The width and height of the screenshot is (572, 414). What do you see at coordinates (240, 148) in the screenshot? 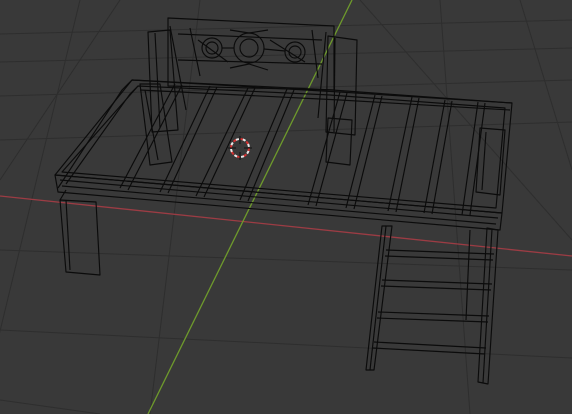
I see `3d-cursor-icon` at bounding box center [240, 148].